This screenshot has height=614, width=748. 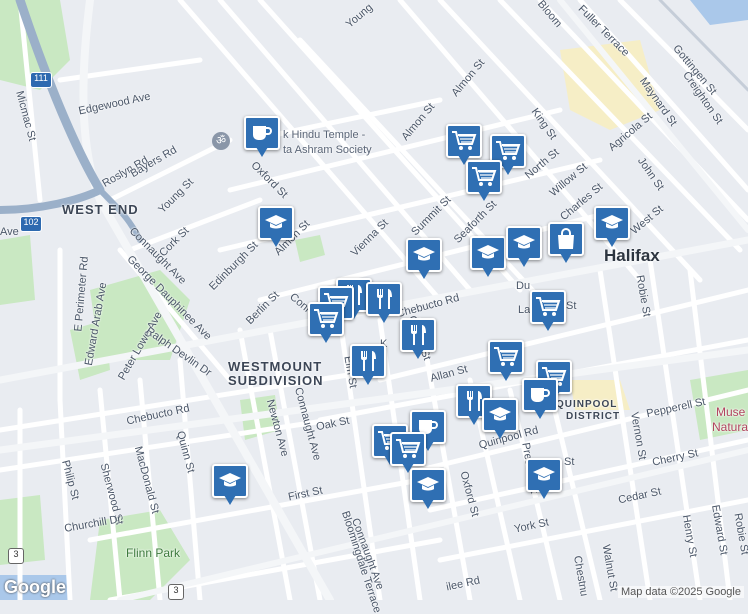 What do you see at coordinates (275, 366) in the screenshot?
I see `area-label-westmount: WESTMOUNT` at bounding box center [275, 366].